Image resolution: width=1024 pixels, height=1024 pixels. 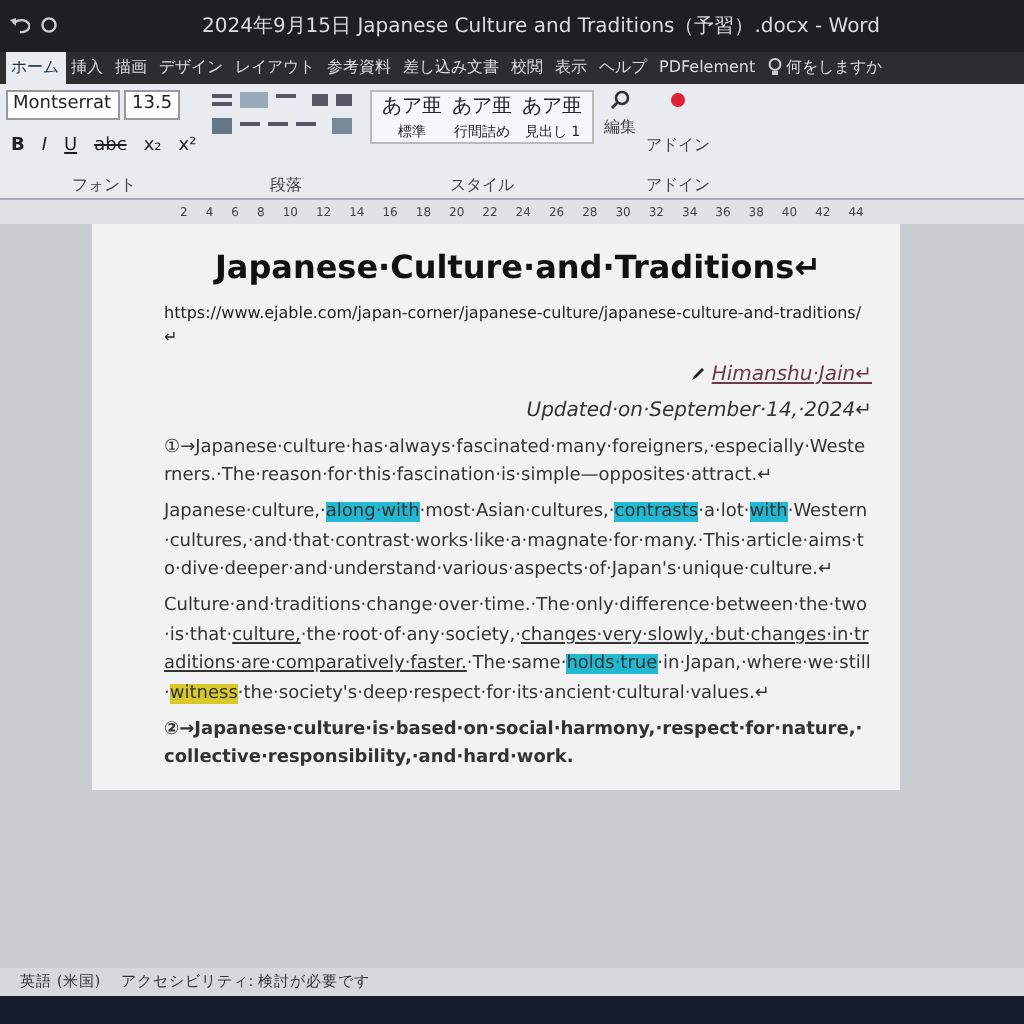 What do you see at coordinates (275, 68) in the screenshot?
I see `ribbon-tab: レイアウト` at bounding box center [275, 68].